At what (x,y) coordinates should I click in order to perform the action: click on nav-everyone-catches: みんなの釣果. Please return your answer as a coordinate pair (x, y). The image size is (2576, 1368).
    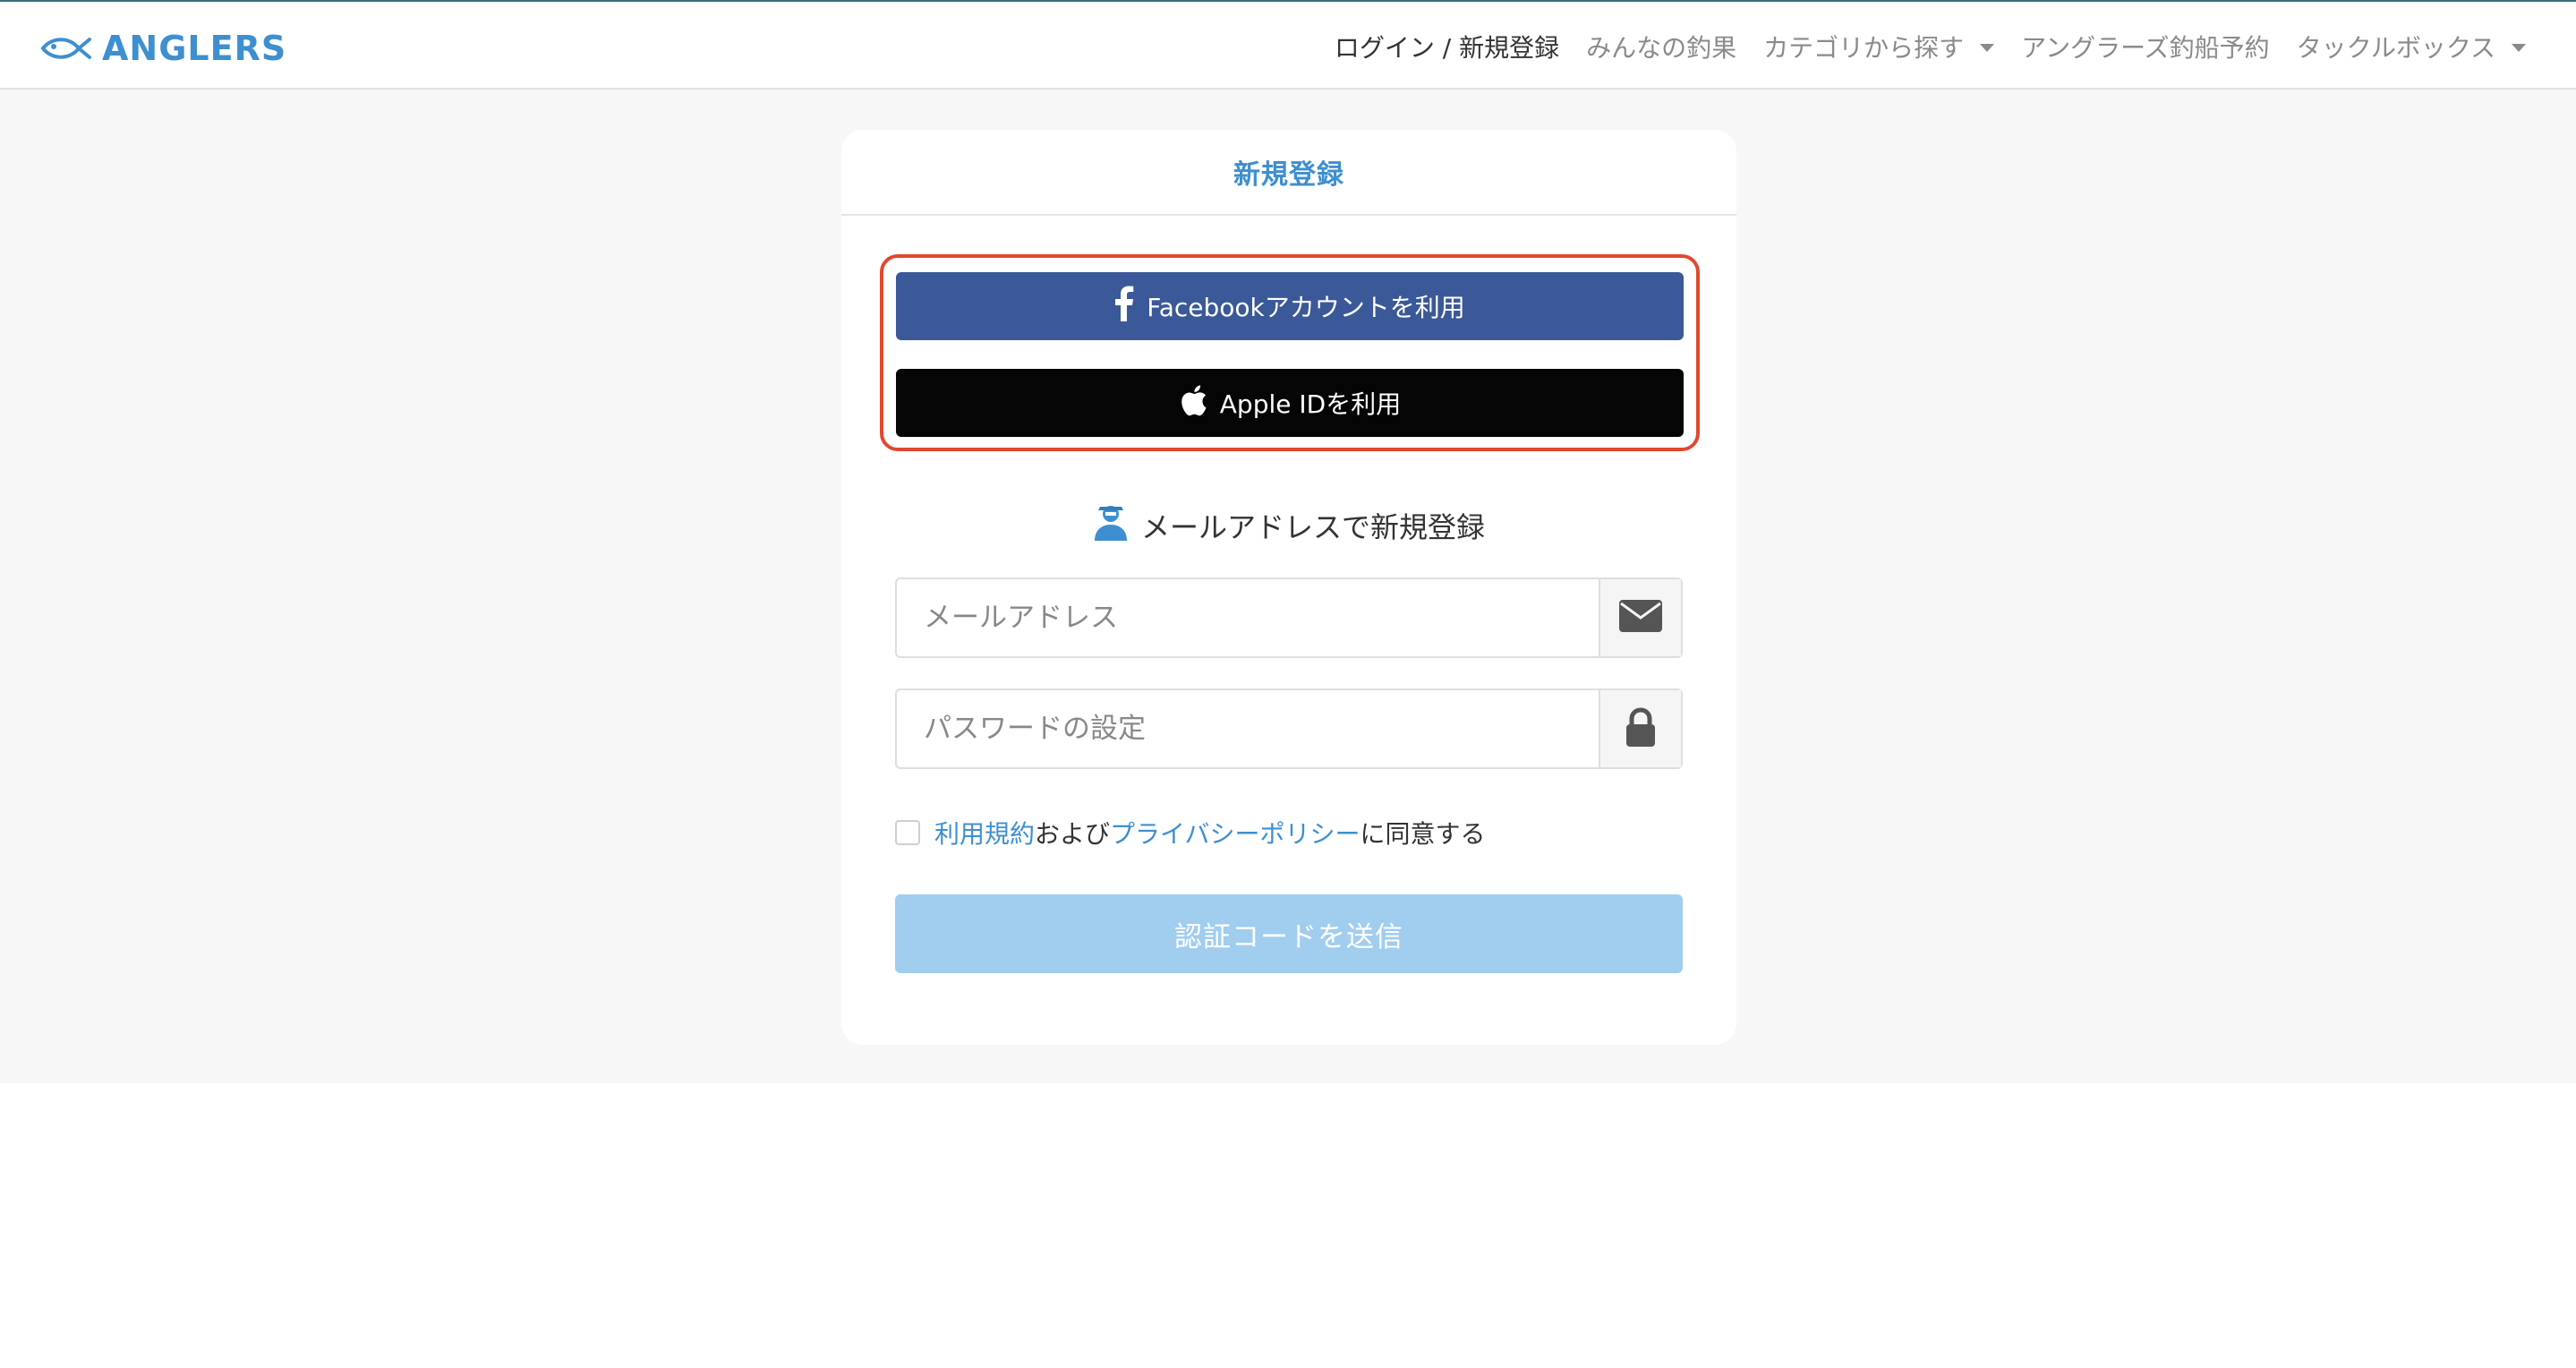
    Looking at the image, I should click on (1661, 46).